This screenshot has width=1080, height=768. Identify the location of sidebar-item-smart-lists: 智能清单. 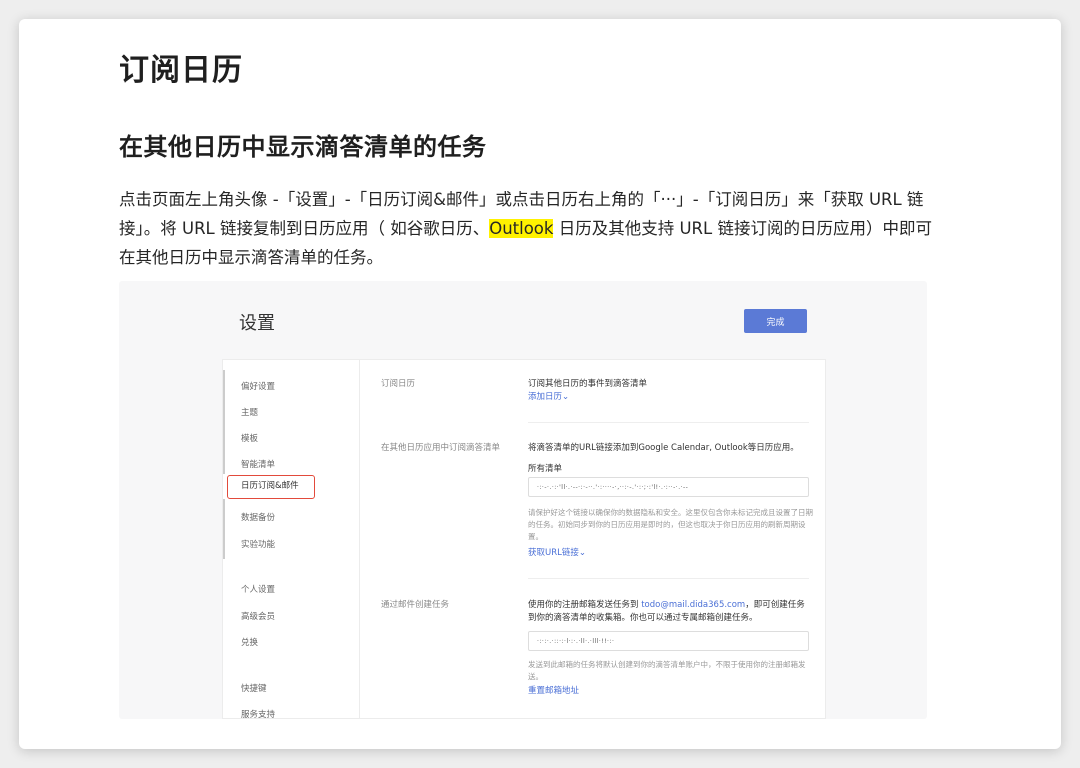
(258, 464).